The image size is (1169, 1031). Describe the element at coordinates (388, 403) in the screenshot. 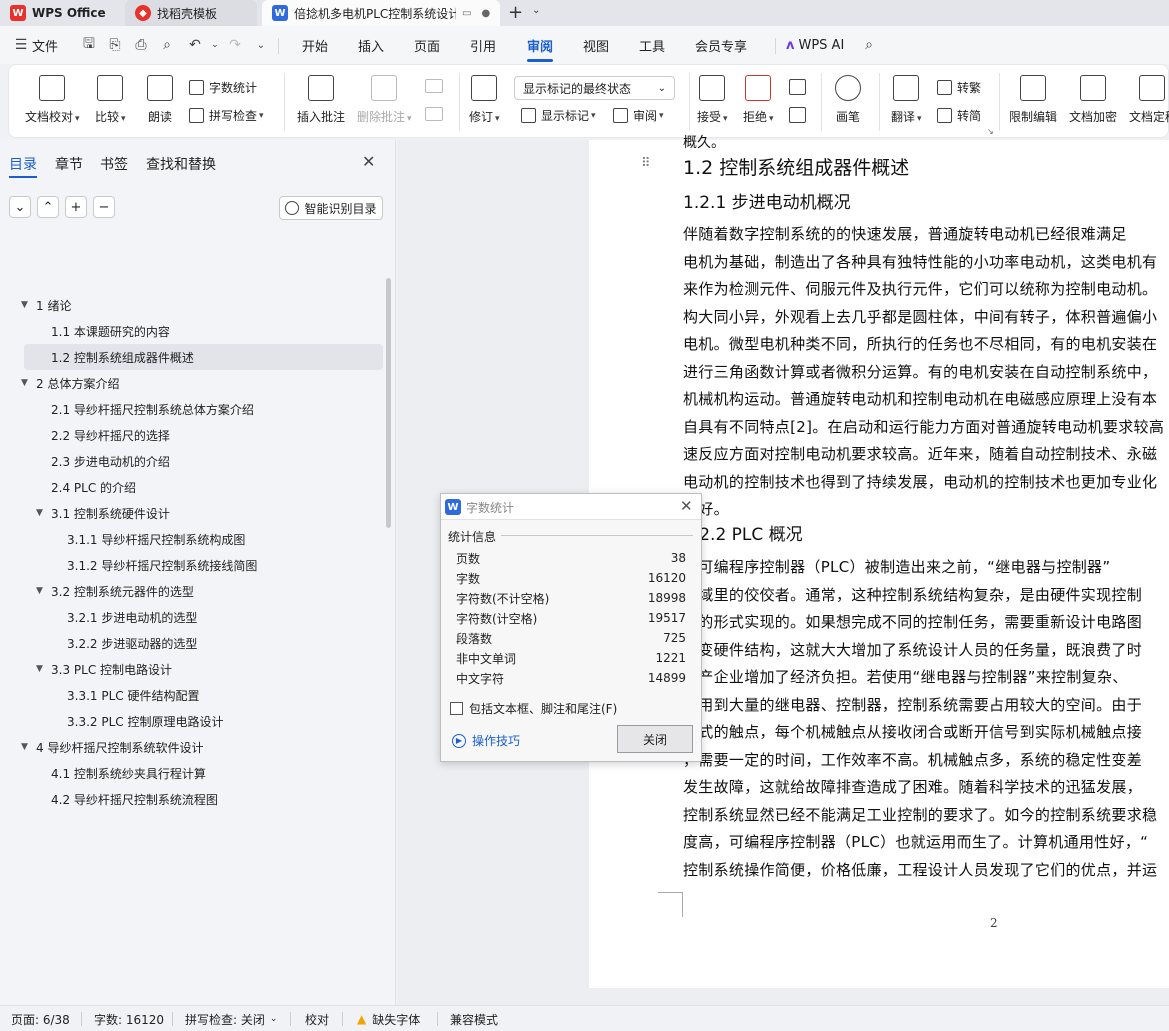

I see `toc-scrollbar` at that location.